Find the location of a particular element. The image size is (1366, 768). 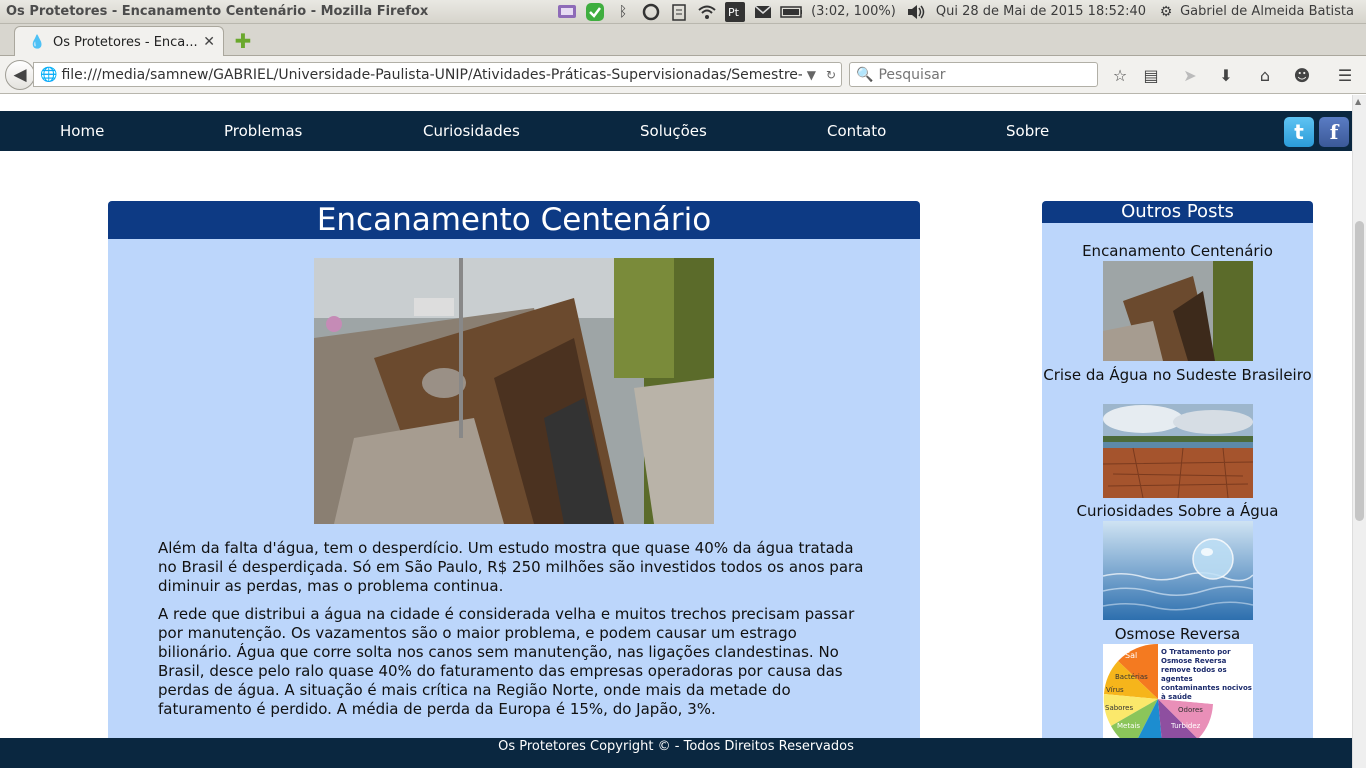

svg-text: Pt is located at coordinates (734, 12).